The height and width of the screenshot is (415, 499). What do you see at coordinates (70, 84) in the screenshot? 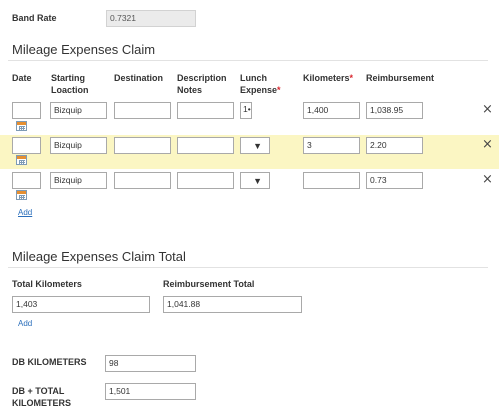
I see `col-starting-header: Starting Loaction` at bounding box center [70, 84].